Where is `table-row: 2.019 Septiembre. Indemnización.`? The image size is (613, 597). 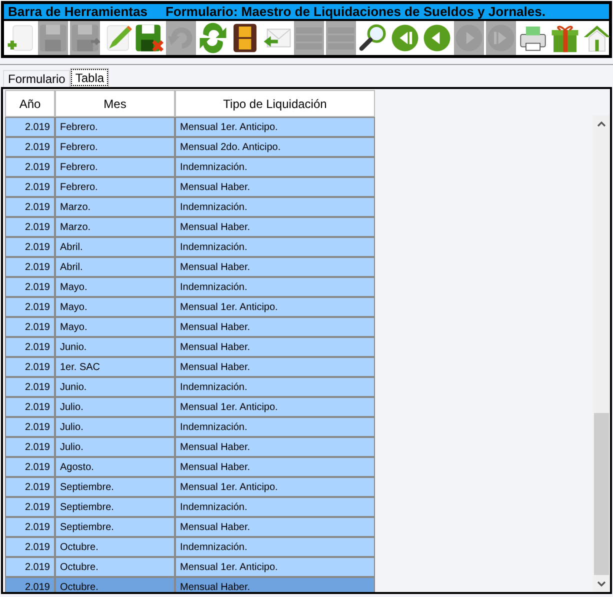 table-row: 2.019 Septiembre. Indemnización. is located at coordinates (189, 507).